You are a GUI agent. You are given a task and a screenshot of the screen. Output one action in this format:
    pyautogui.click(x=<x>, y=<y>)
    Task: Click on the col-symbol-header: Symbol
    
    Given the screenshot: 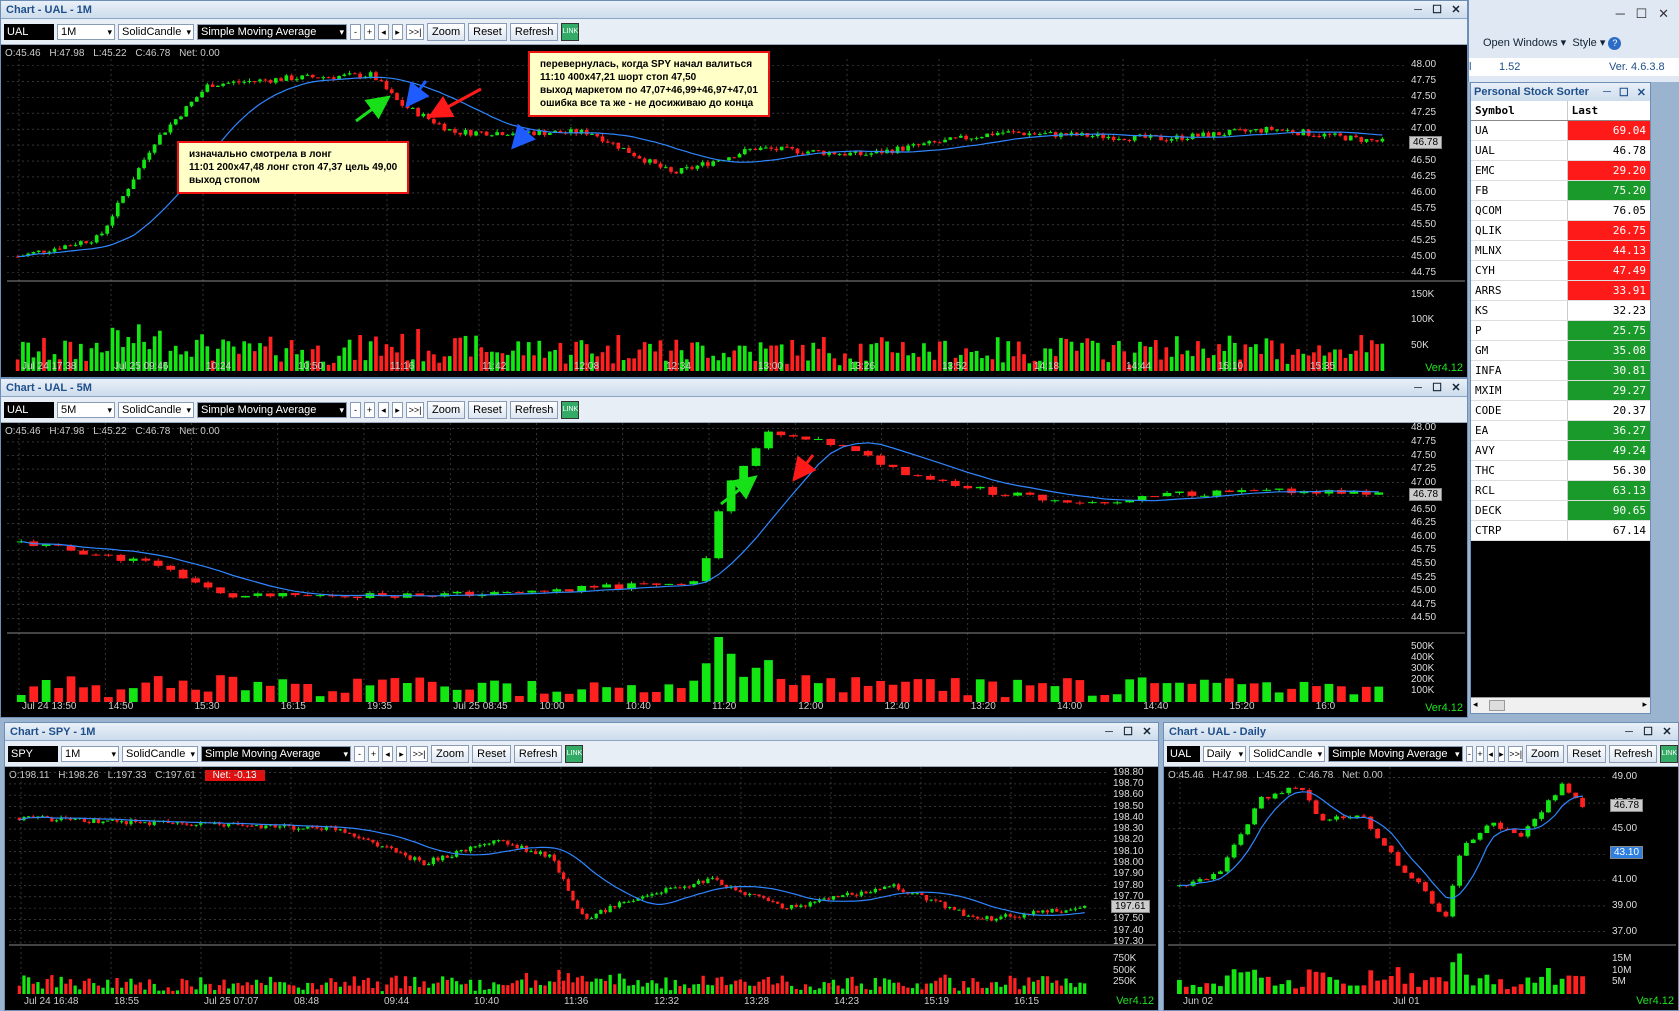 What is the action you would take?
    pyautogui.click(x=1519, y=111)
    